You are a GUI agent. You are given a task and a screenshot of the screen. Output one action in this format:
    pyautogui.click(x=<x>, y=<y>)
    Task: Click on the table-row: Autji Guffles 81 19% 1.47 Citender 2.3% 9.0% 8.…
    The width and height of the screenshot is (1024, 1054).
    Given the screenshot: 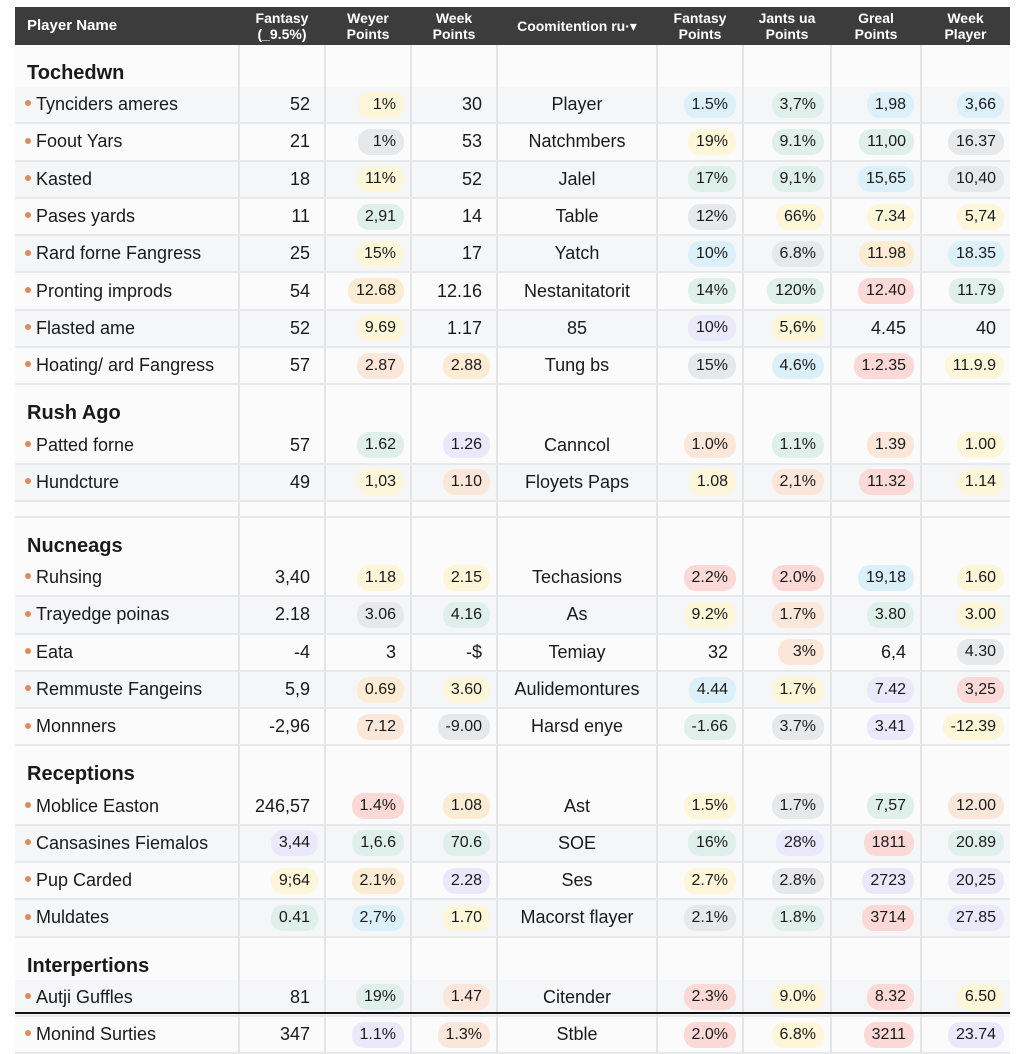 What is the action you would take?
    pyautogui.click(x=512, y=998)
    